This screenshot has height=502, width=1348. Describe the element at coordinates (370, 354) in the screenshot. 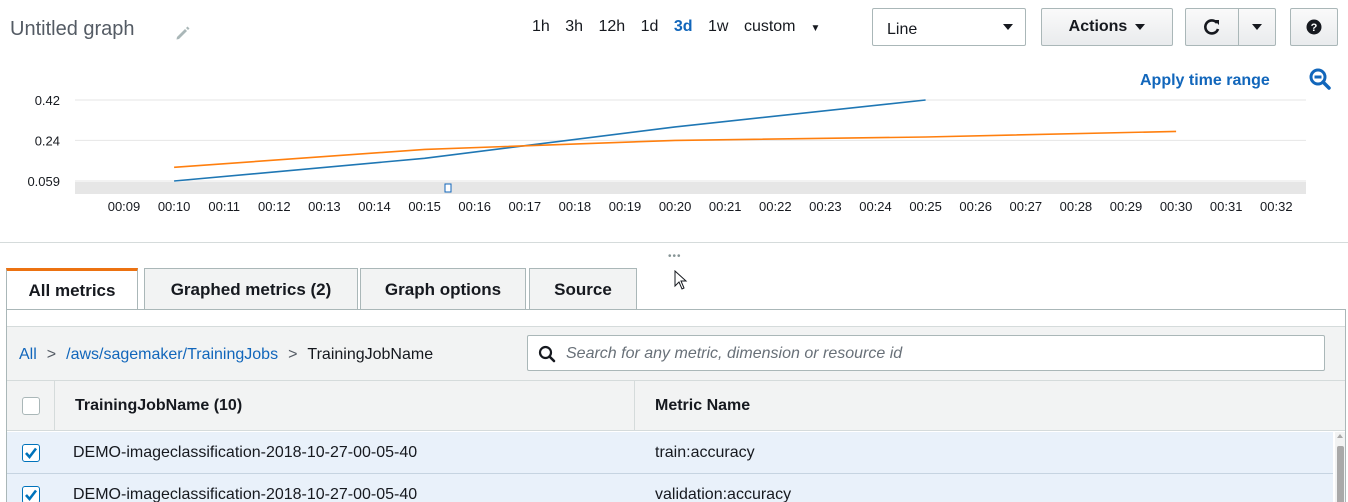

I see `breadcrumb-dimension: TrainingJobName` at that location.